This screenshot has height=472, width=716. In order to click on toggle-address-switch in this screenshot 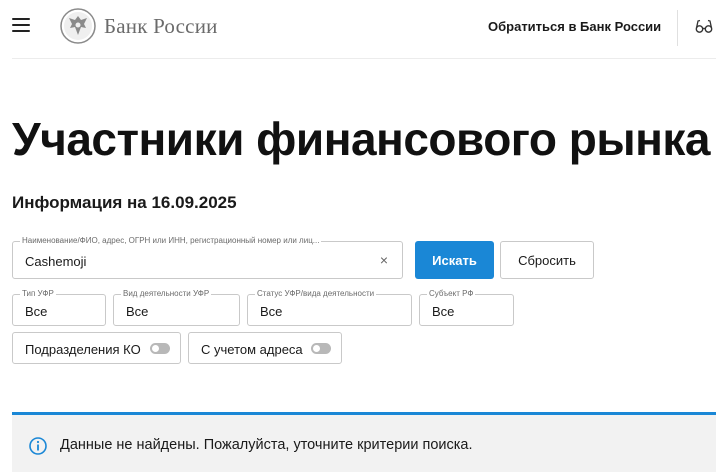, I will do `click(321, 348)`.